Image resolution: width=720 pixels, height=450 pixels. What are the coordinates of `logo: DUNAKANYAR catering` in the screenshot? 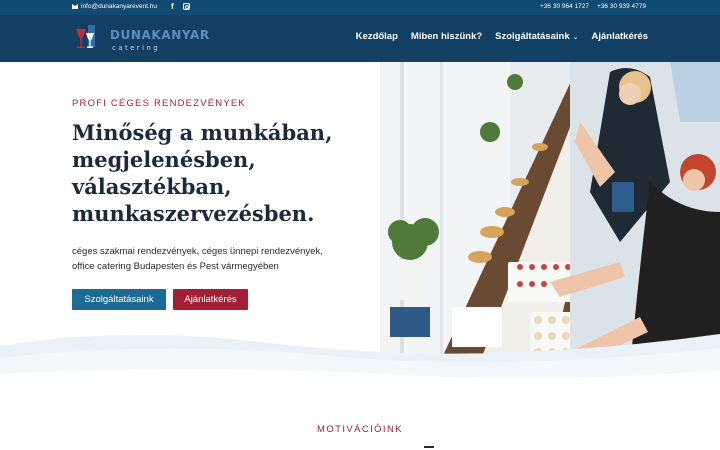 It's located at (144, 40).